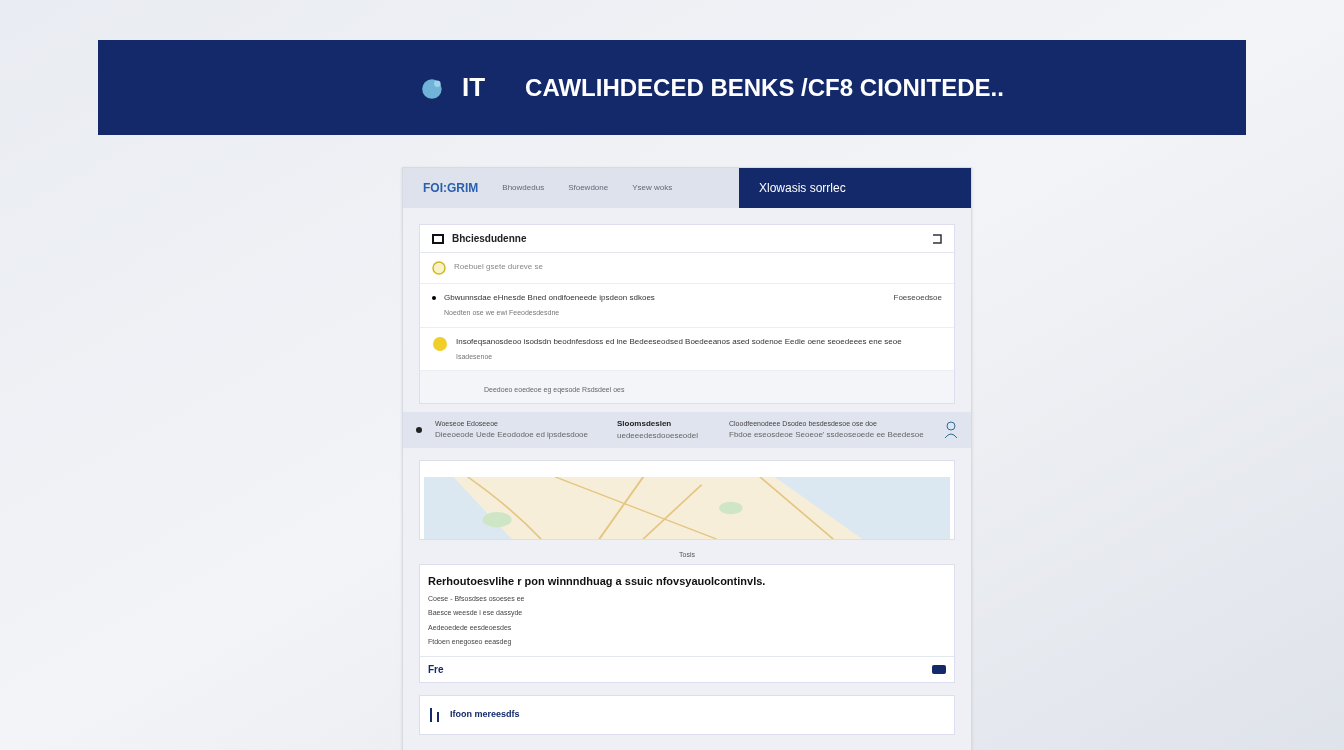 This screenshot has height=750, width=1344. I want to click on banner-short-title: IT, so click(474, 87).